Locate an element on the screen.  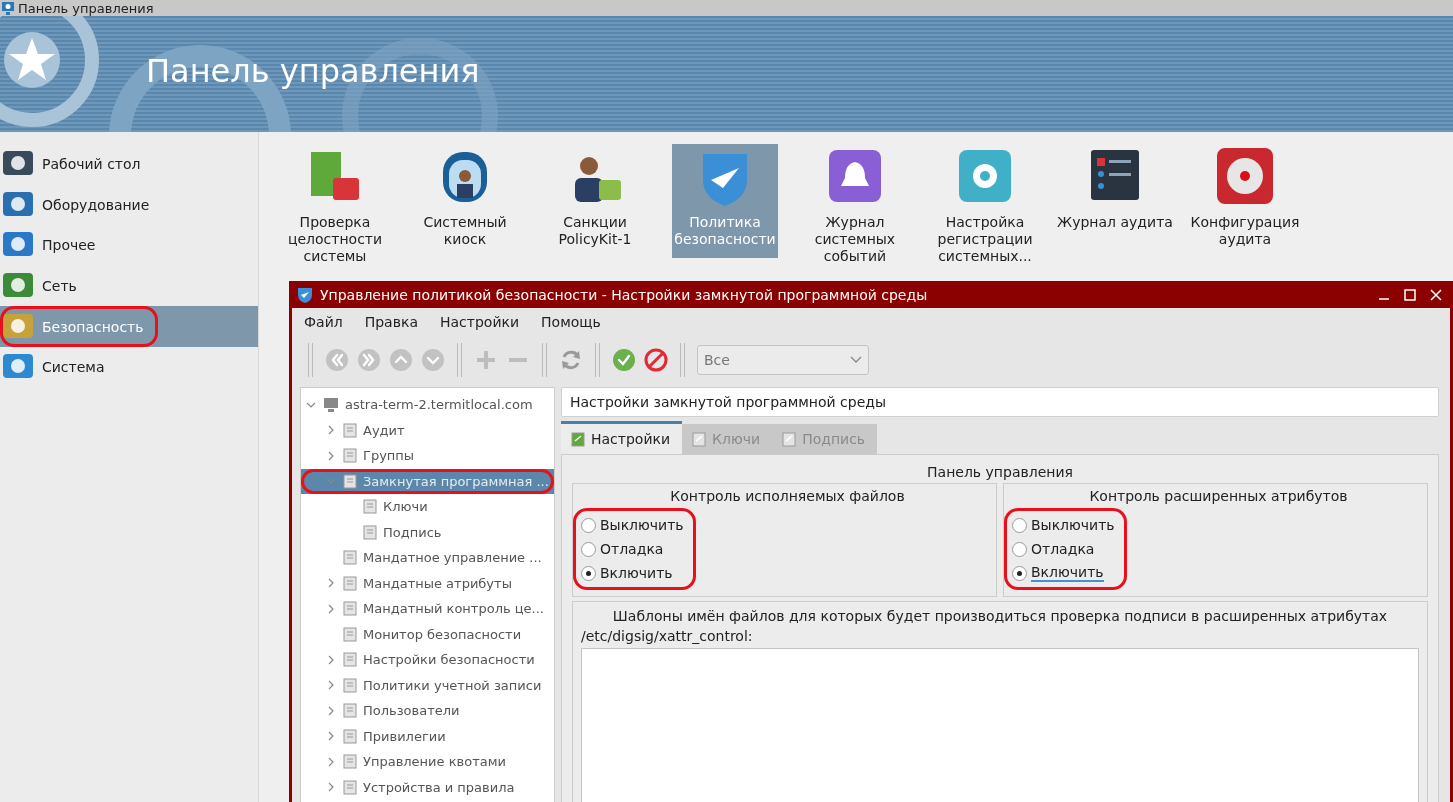
group-title: Шаблоны имён файлов для которых будет производиться проверка подписи в расширенных атрибутах is located at coordinates (1000, 616).